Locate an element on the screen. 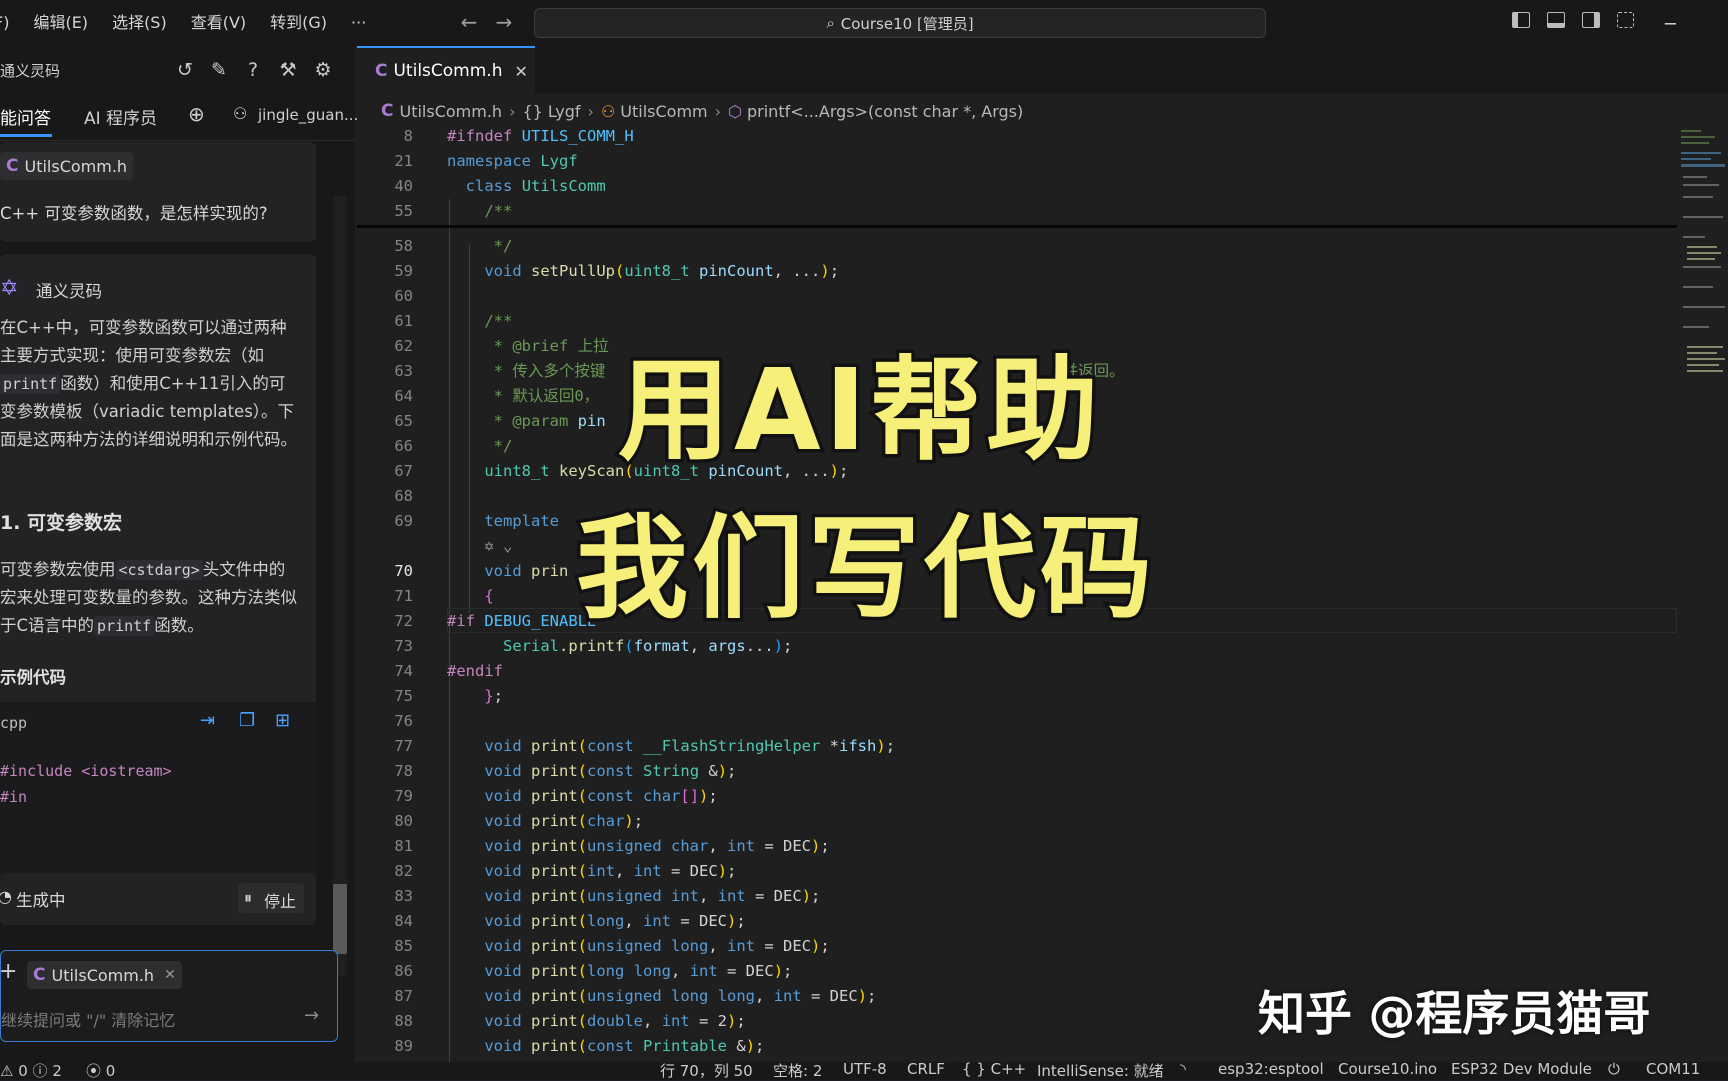 This screenshot has width=1728, height=1081. code-line: 82 void print(int, int = DEC); is located at coordinates (565, 871).